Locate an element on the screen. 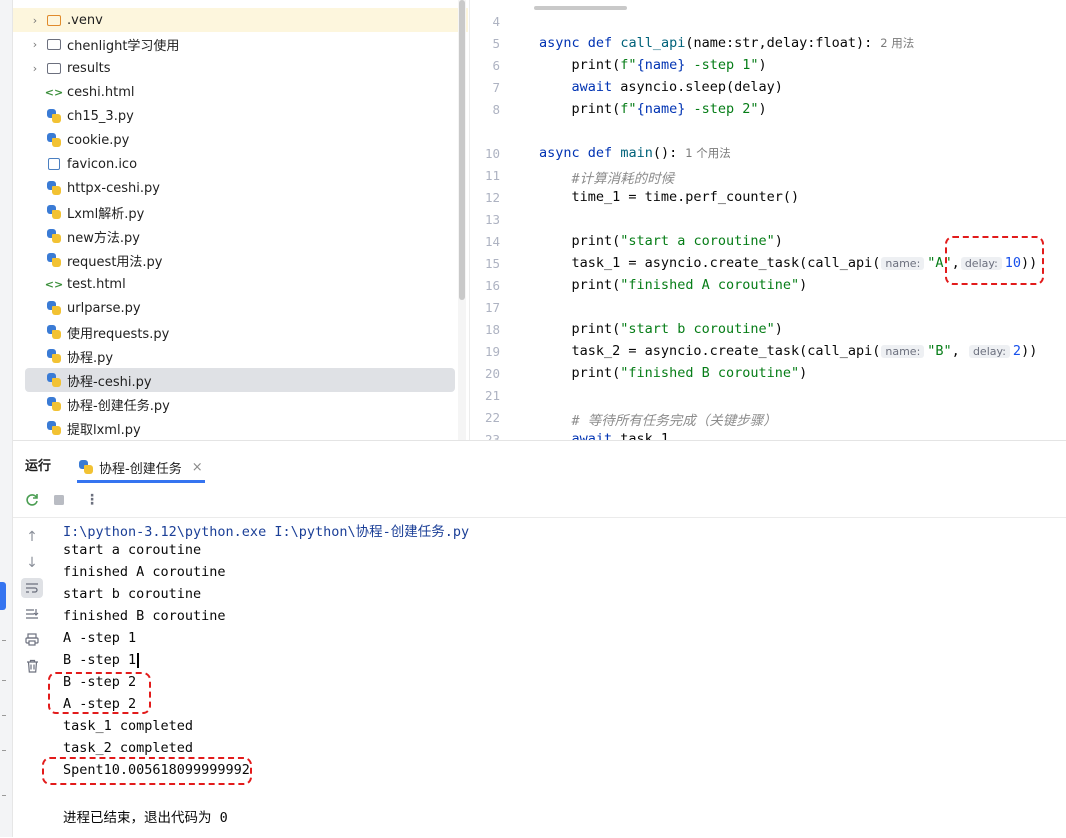  console-side-toolbar: ↑ ↓ is located at coordinates (32, 678).